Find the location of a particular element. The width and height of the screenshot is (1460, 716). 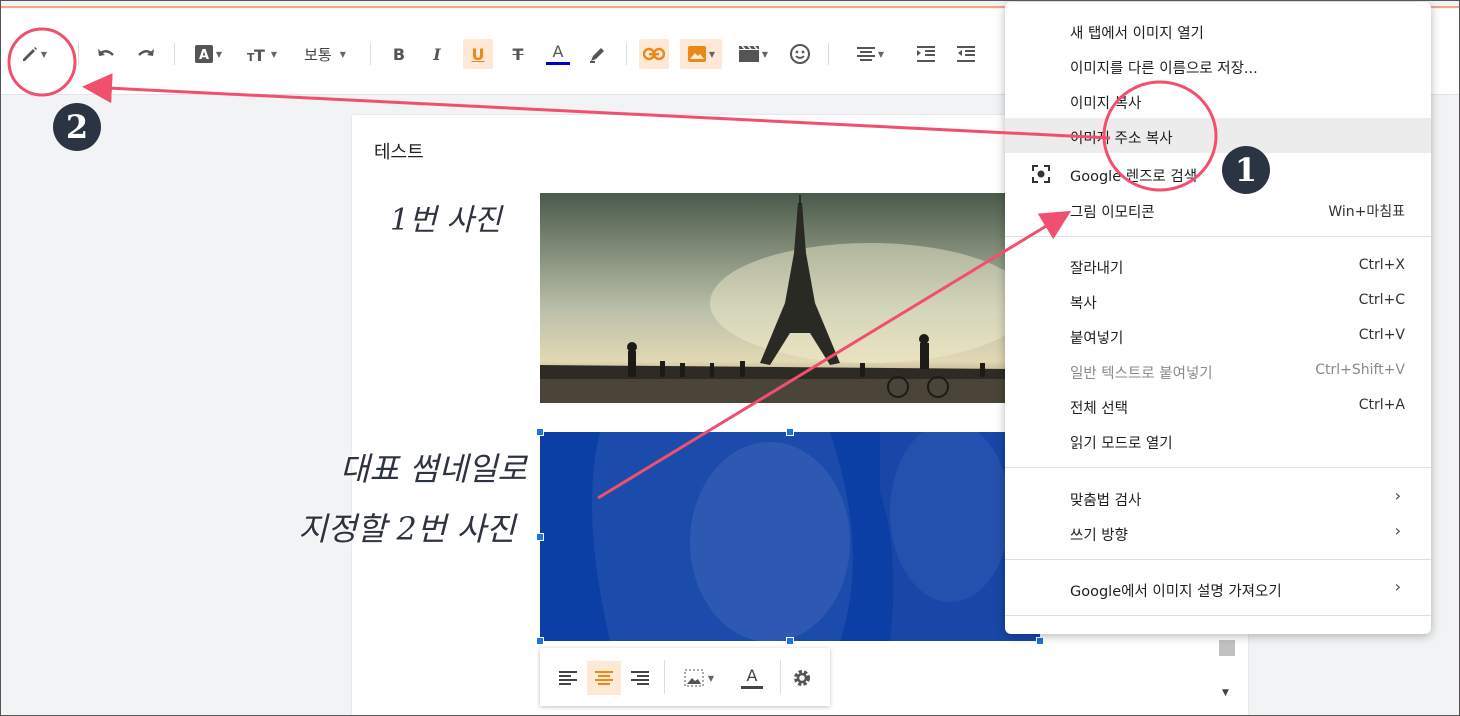

strikethrough-button: T is located at coordinates (518, 54).